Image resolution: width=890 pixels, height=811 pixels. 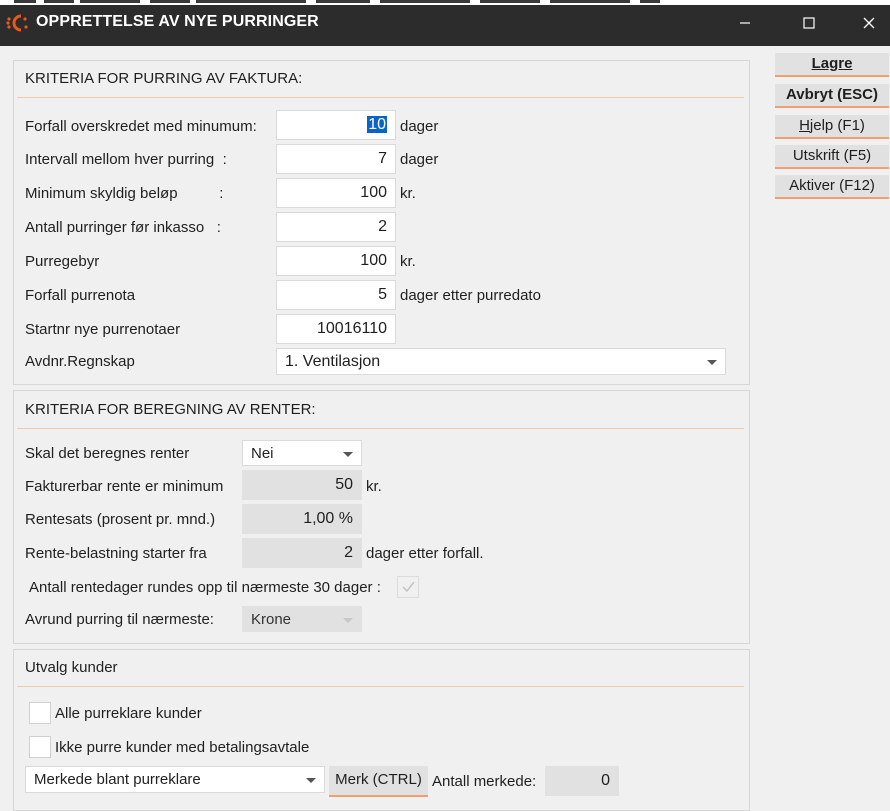 I want to click on fee-unit: kr., so click(x=408, y=261).